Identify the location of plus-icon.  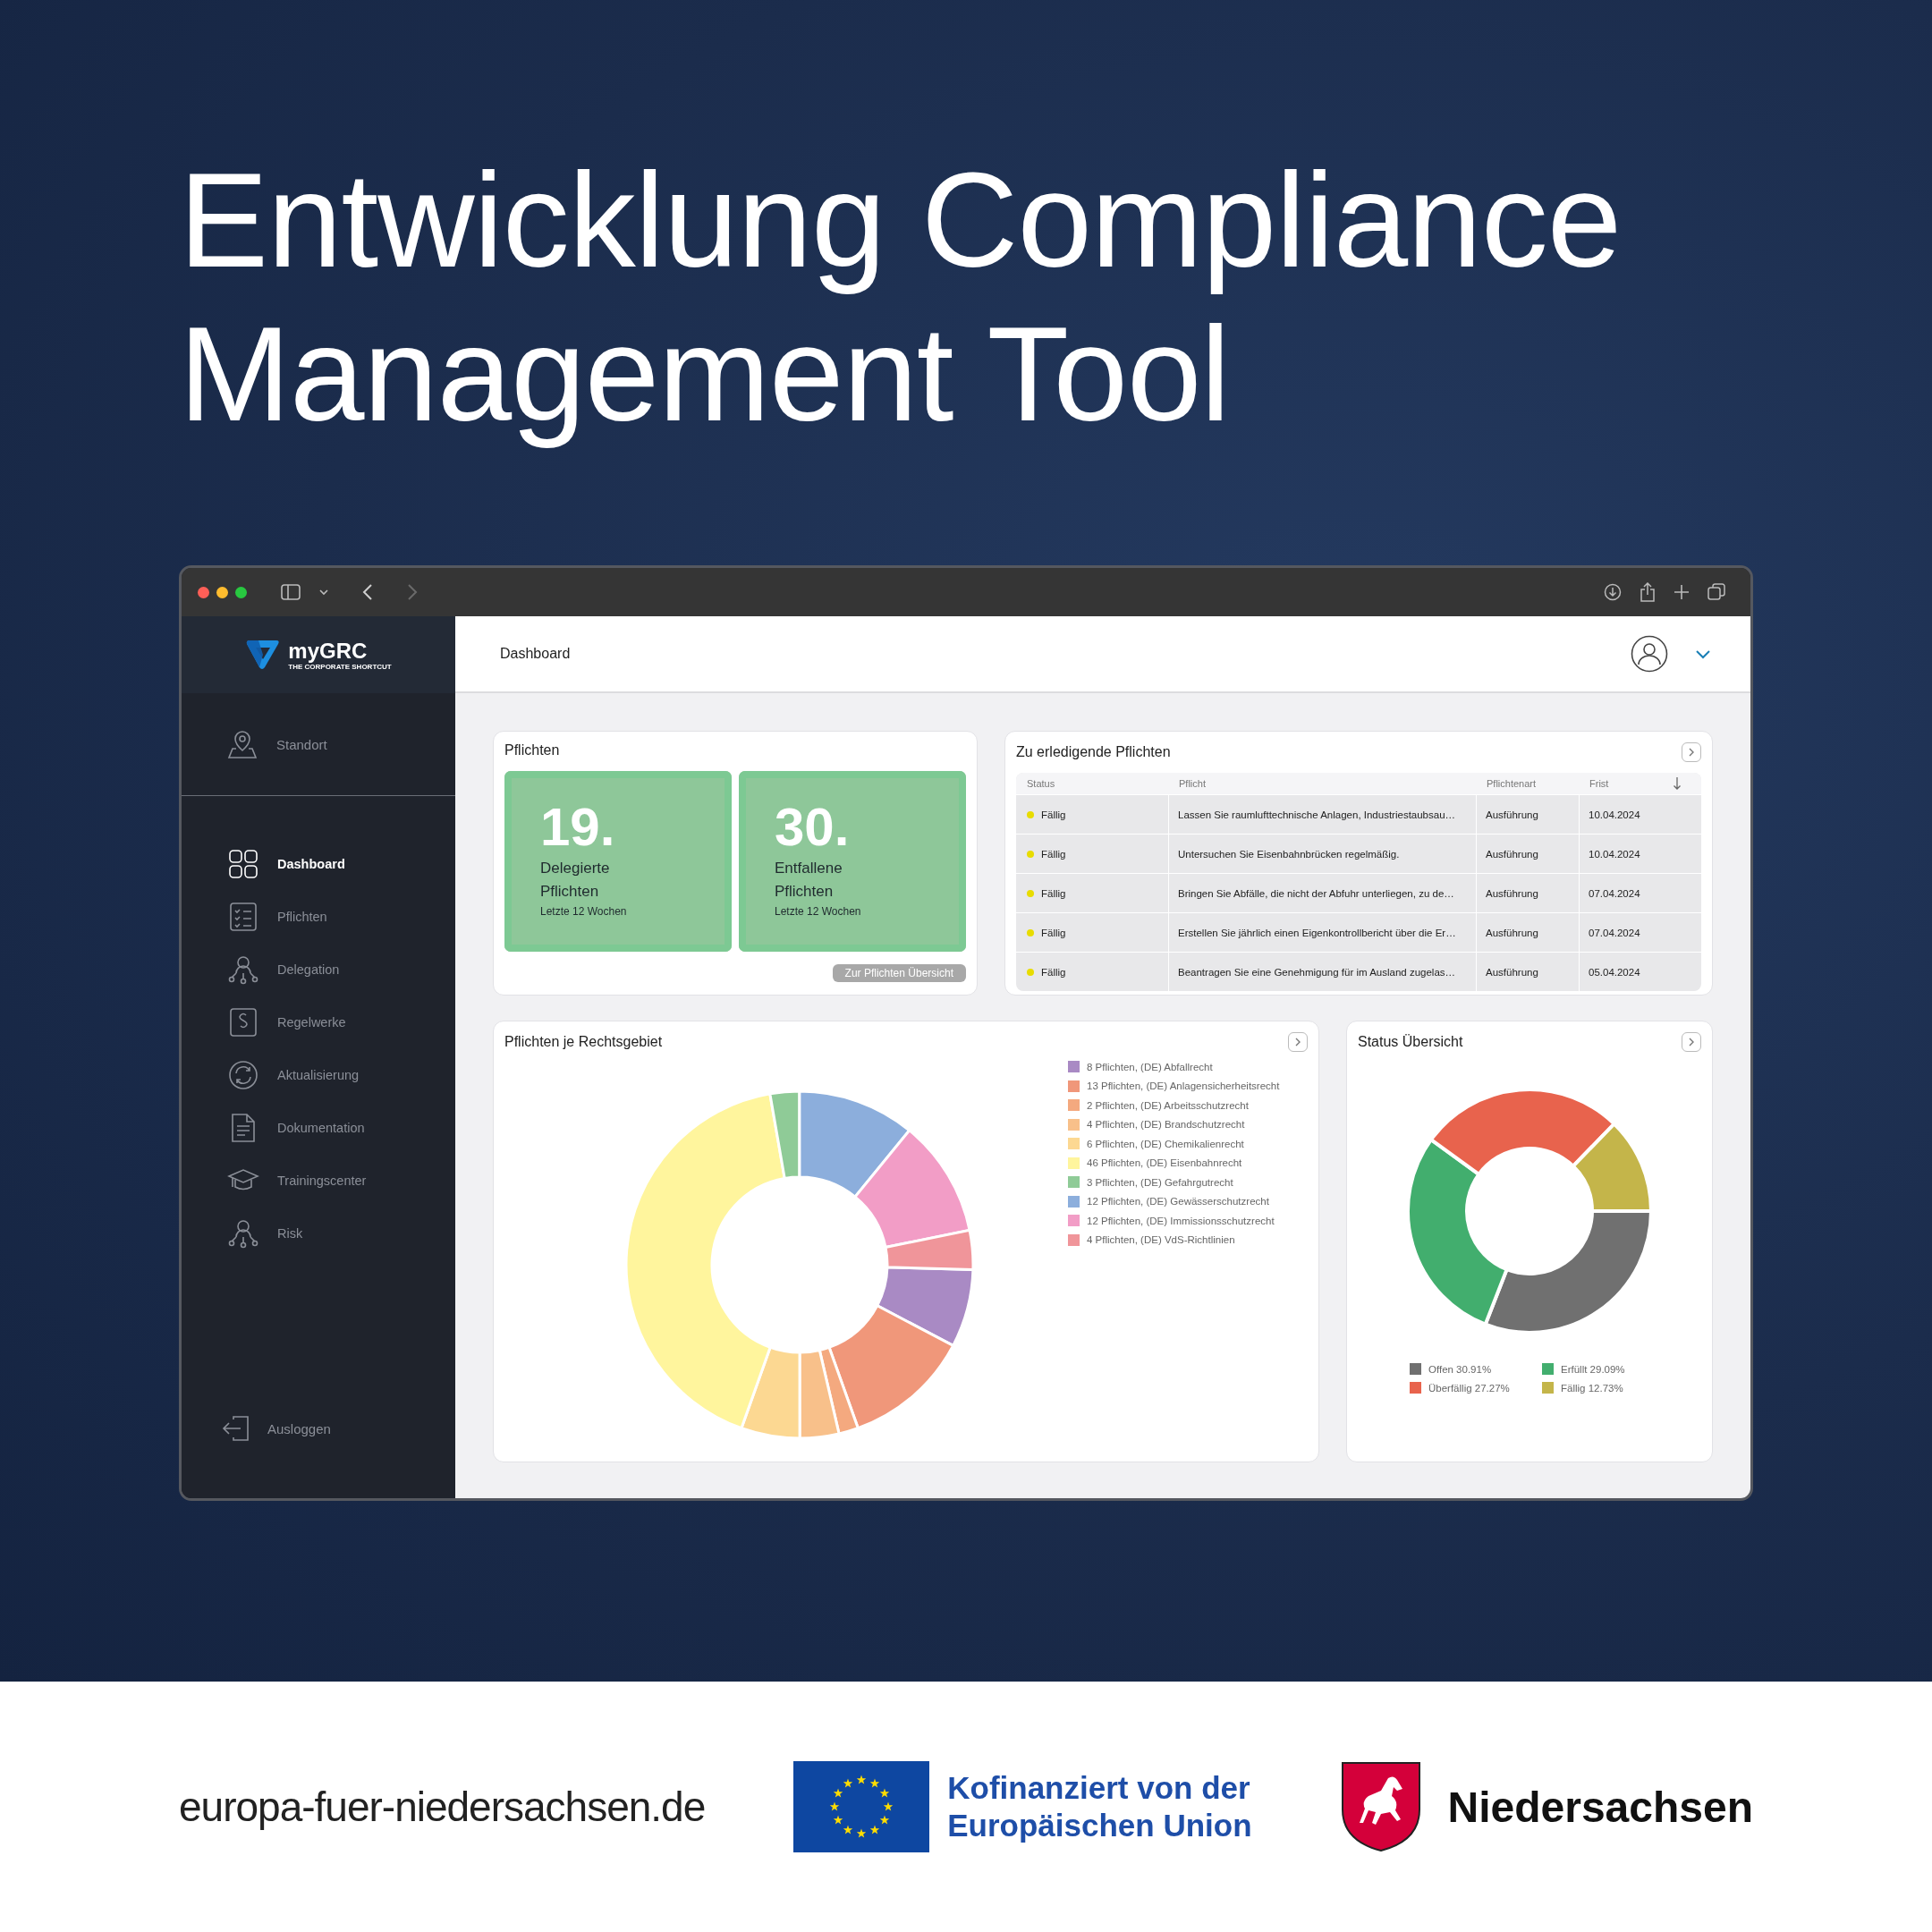
(1682, 592).